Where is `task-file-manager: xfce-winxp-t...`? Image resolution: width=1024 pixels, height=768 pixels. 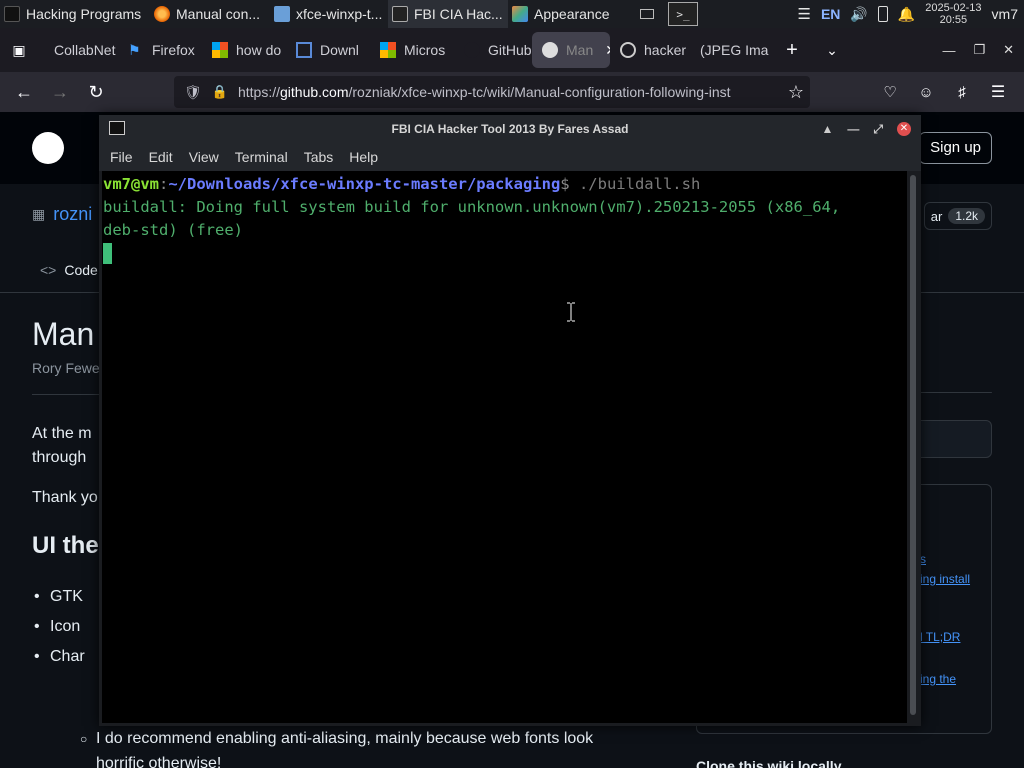
task-file-manager: xfce-winxp-t... is located at coordinates (329, 14).